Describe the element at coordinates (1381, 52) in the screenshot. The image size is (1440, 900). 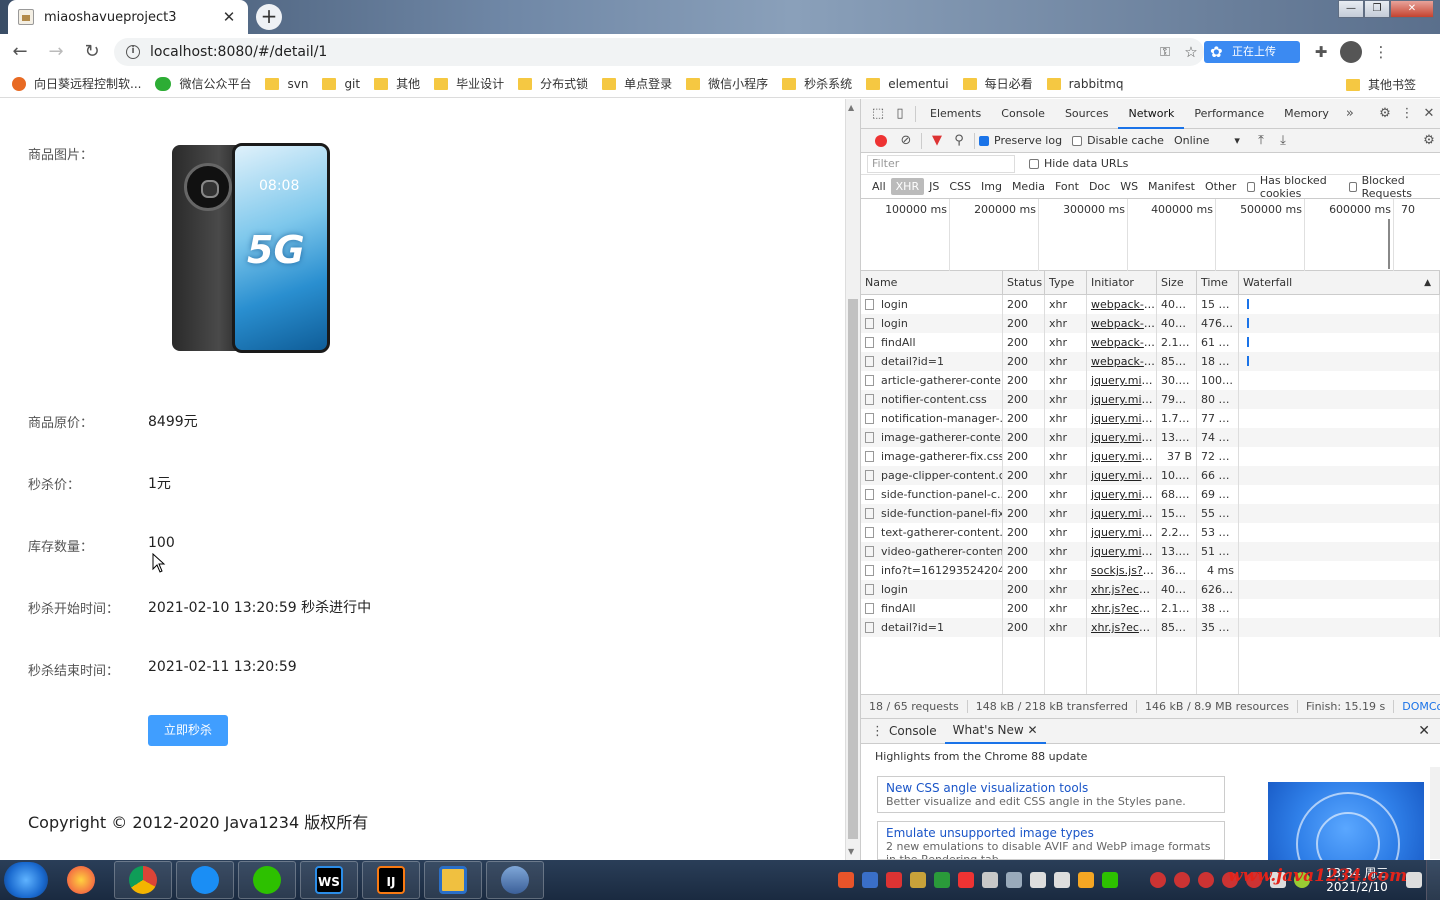
I see `menu-kebab-icon: ⋮` at that location.